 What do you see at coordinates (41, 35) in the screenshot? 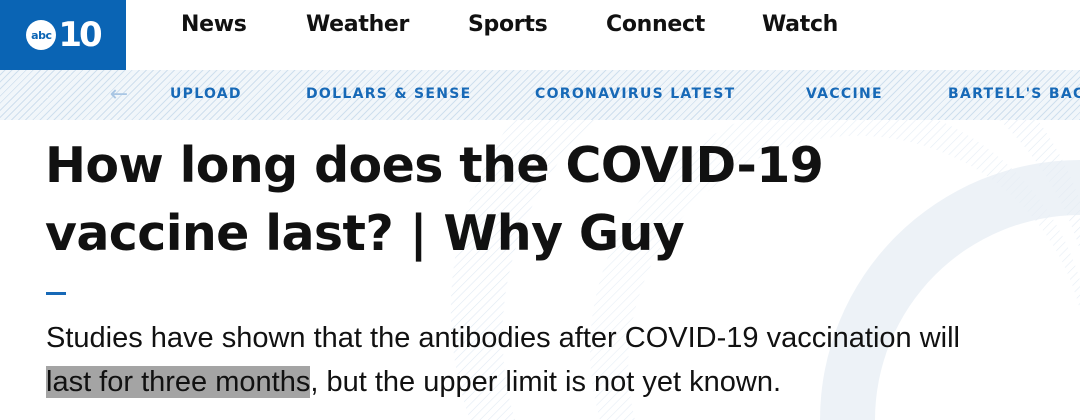
I see `abc-logo-mark: abc` at bounding box center [41, 35].